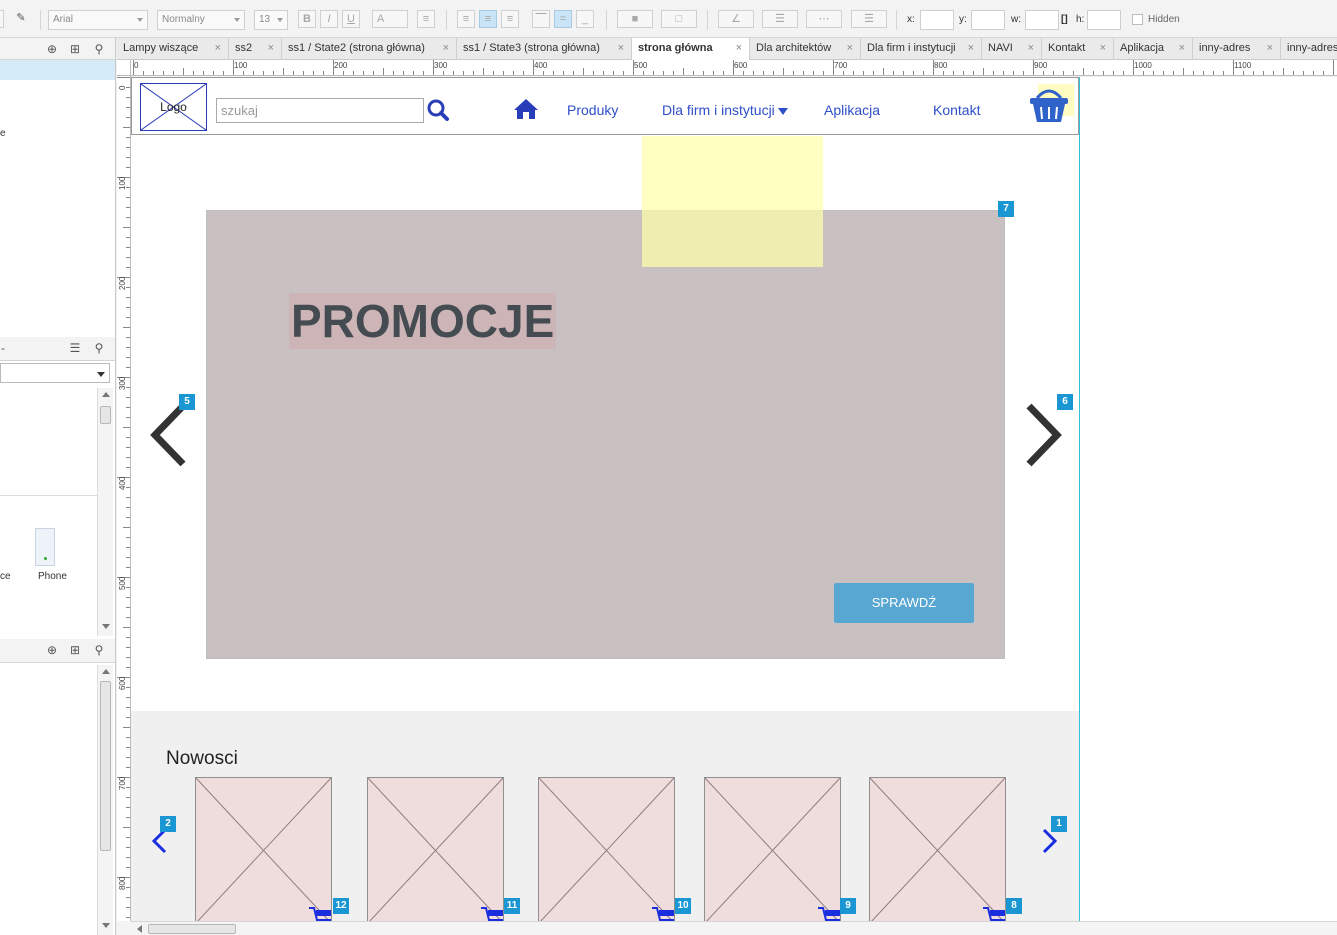  Describe the element at coordinates (105, 512) in the screenshot. I see `widgets-scrollbar` at that location.